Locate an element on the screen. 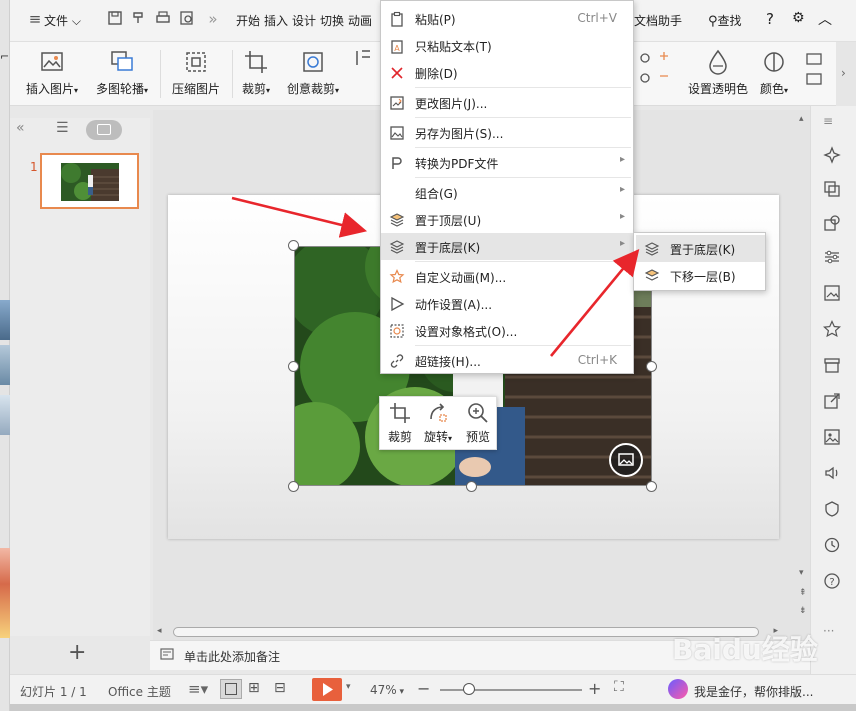  normal-view-icon is located at coordinates (231, 689).